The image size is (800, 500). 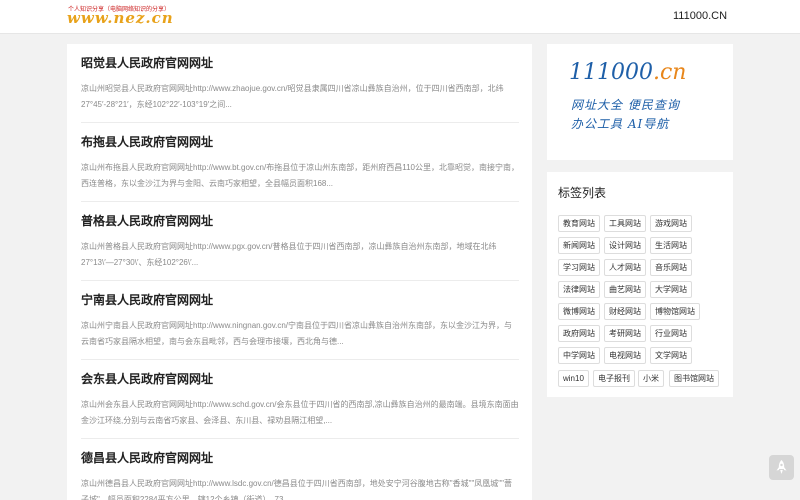 I want to click on tag-item: 音乐网站, so click(x=671, y=267).